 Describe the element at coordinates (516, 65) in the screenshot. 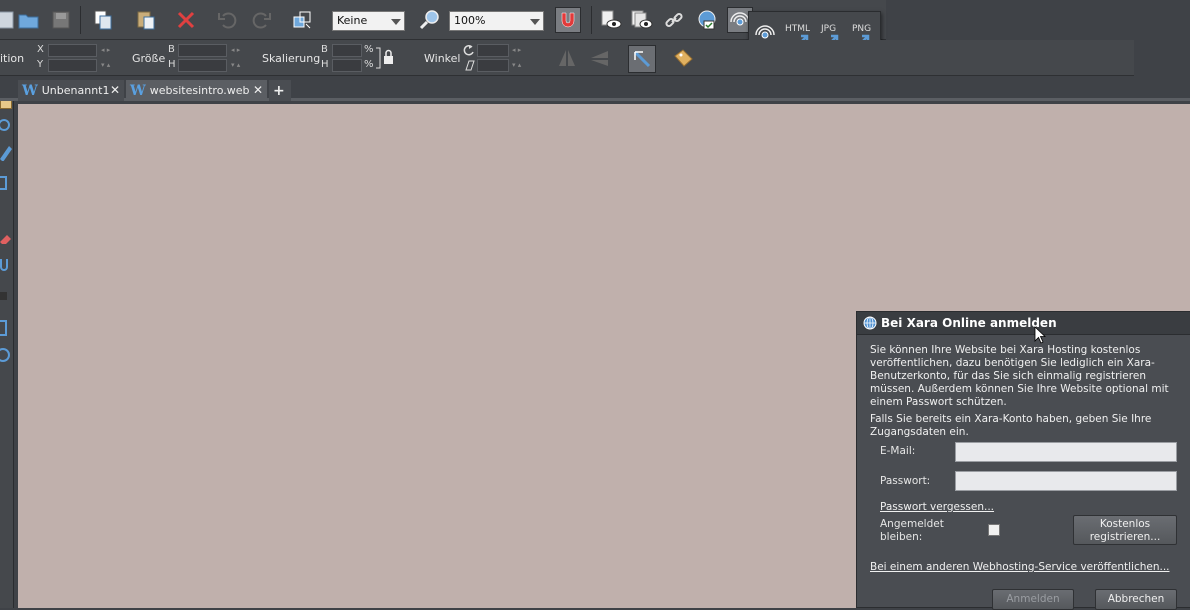

I see `skew-stepper-icon: ▾ ▴` at that location.